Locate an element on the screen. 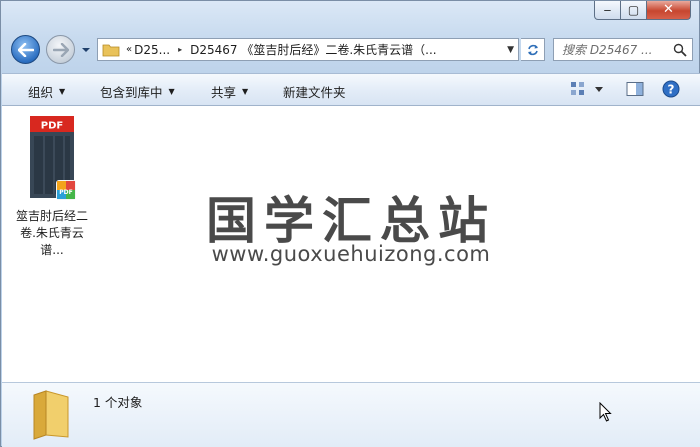 The height and width of the screenshot is (447, 700). close-icon: ✕ is located at coordinates (668, 9).